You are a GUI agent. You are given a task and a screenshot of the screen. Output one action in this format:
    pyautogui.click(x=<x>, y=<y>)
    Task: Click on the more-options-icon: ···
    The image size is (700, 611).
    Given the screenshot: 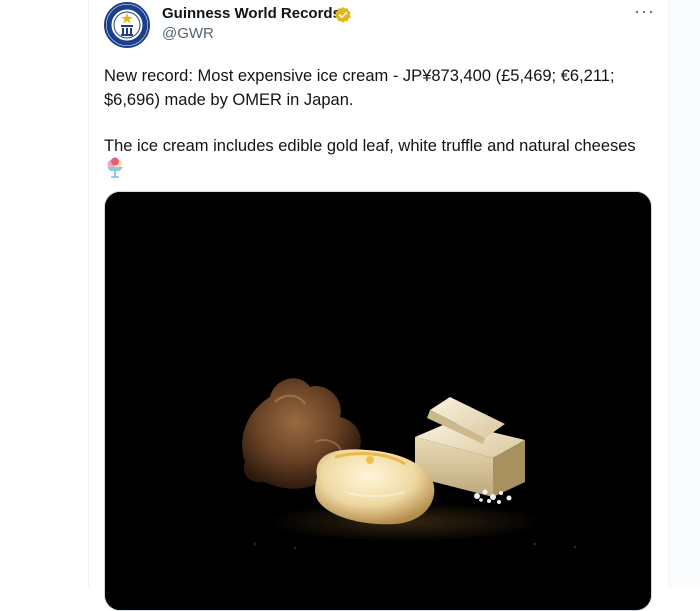 What is the action you would take?
    pyautogui.click(x=644, y=11)
    